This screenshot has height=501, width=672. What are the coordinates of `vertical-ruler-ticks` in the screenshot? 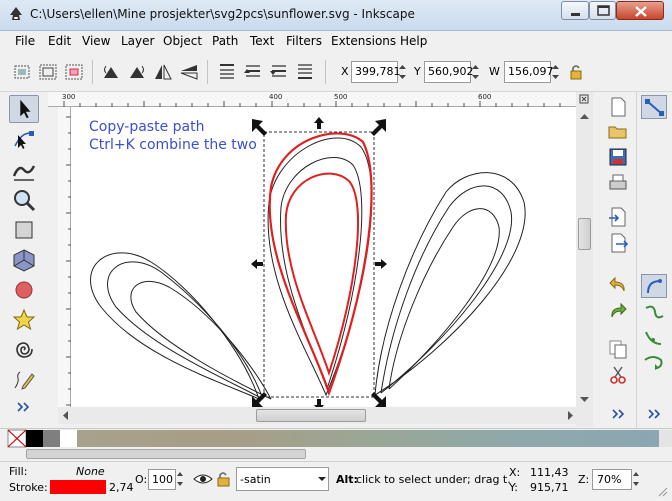 It's located at (68, 261).